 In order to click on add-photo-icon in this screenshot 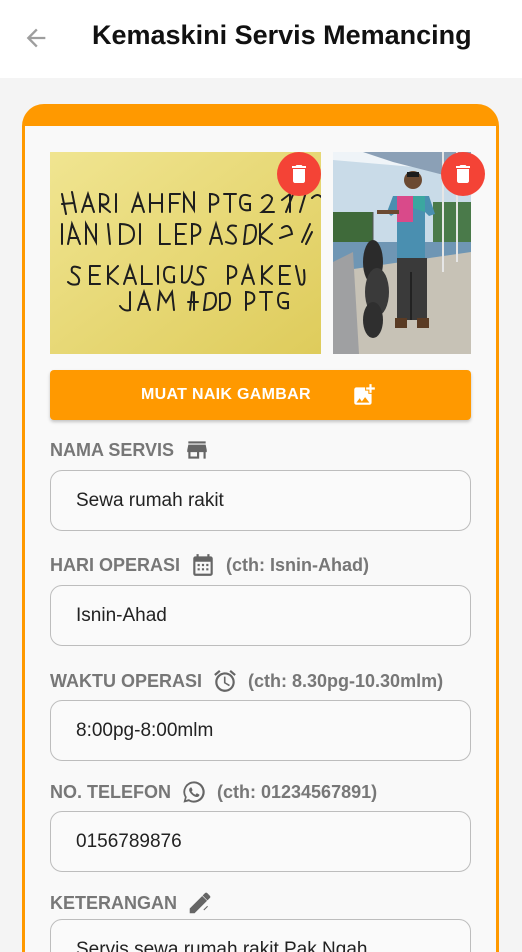, I will do `click(364, 394)`.